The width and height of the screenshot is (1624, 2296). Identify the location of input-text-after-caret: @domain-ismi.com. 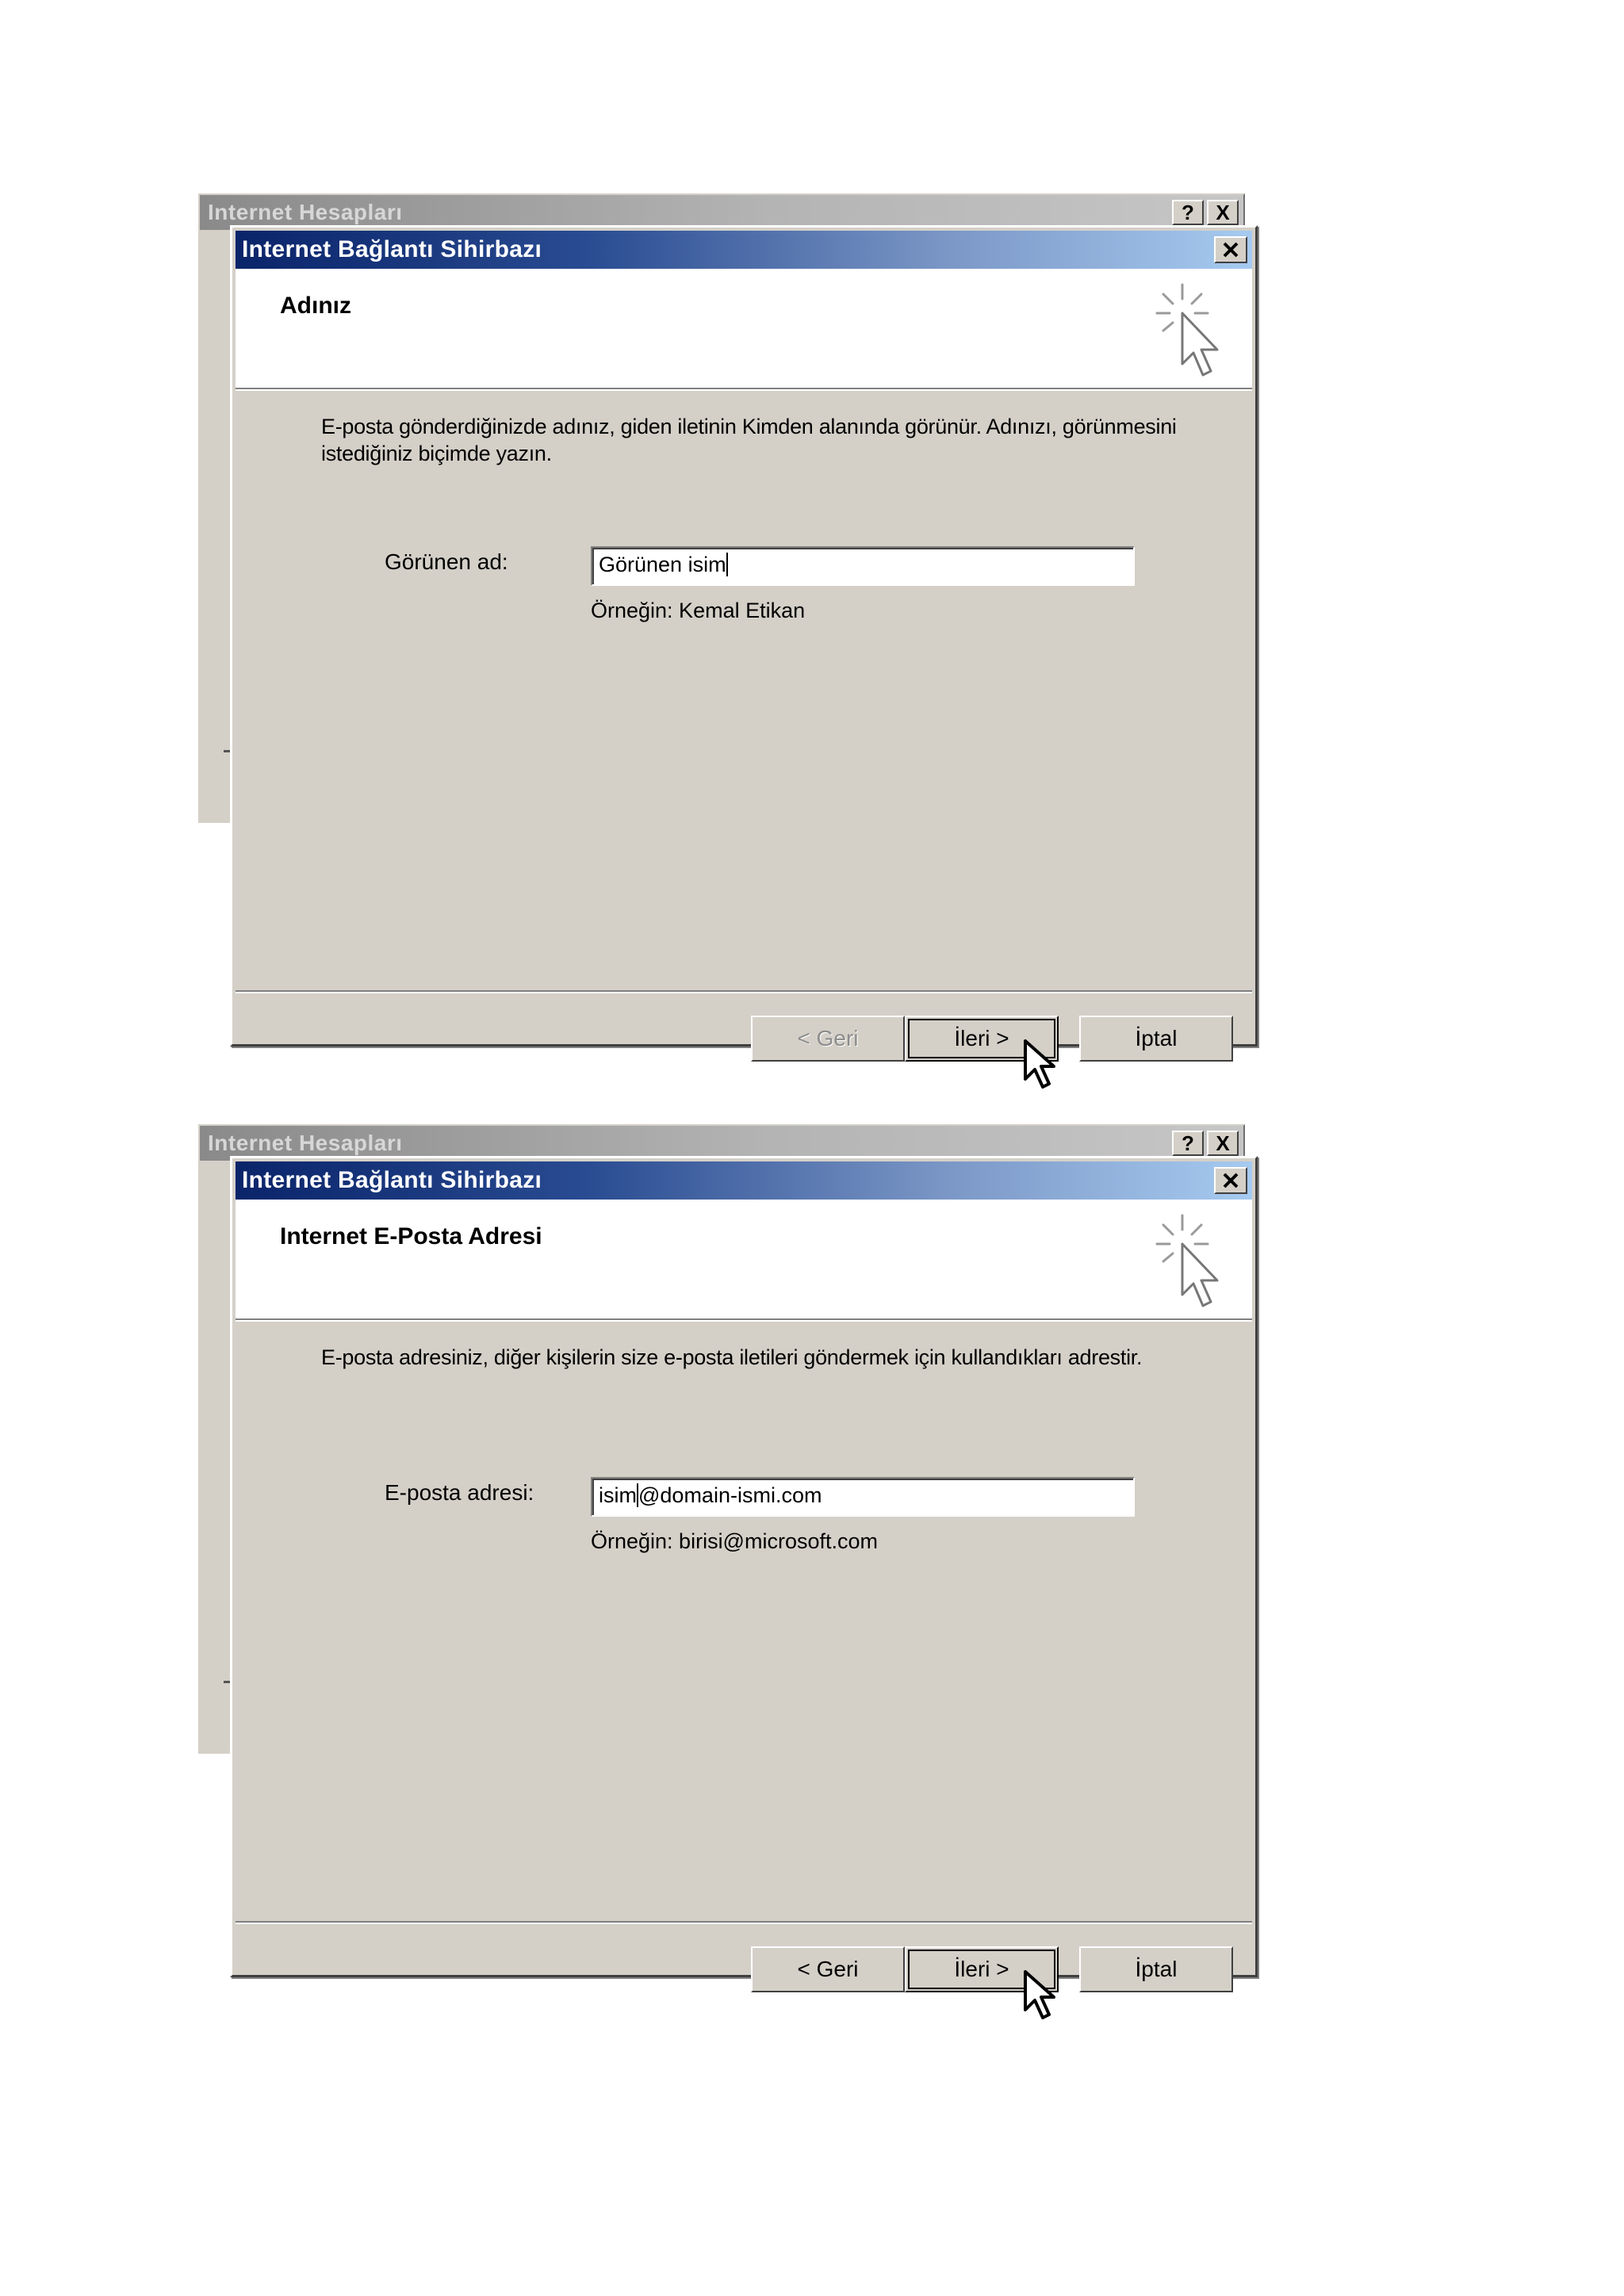
(730, 1495).